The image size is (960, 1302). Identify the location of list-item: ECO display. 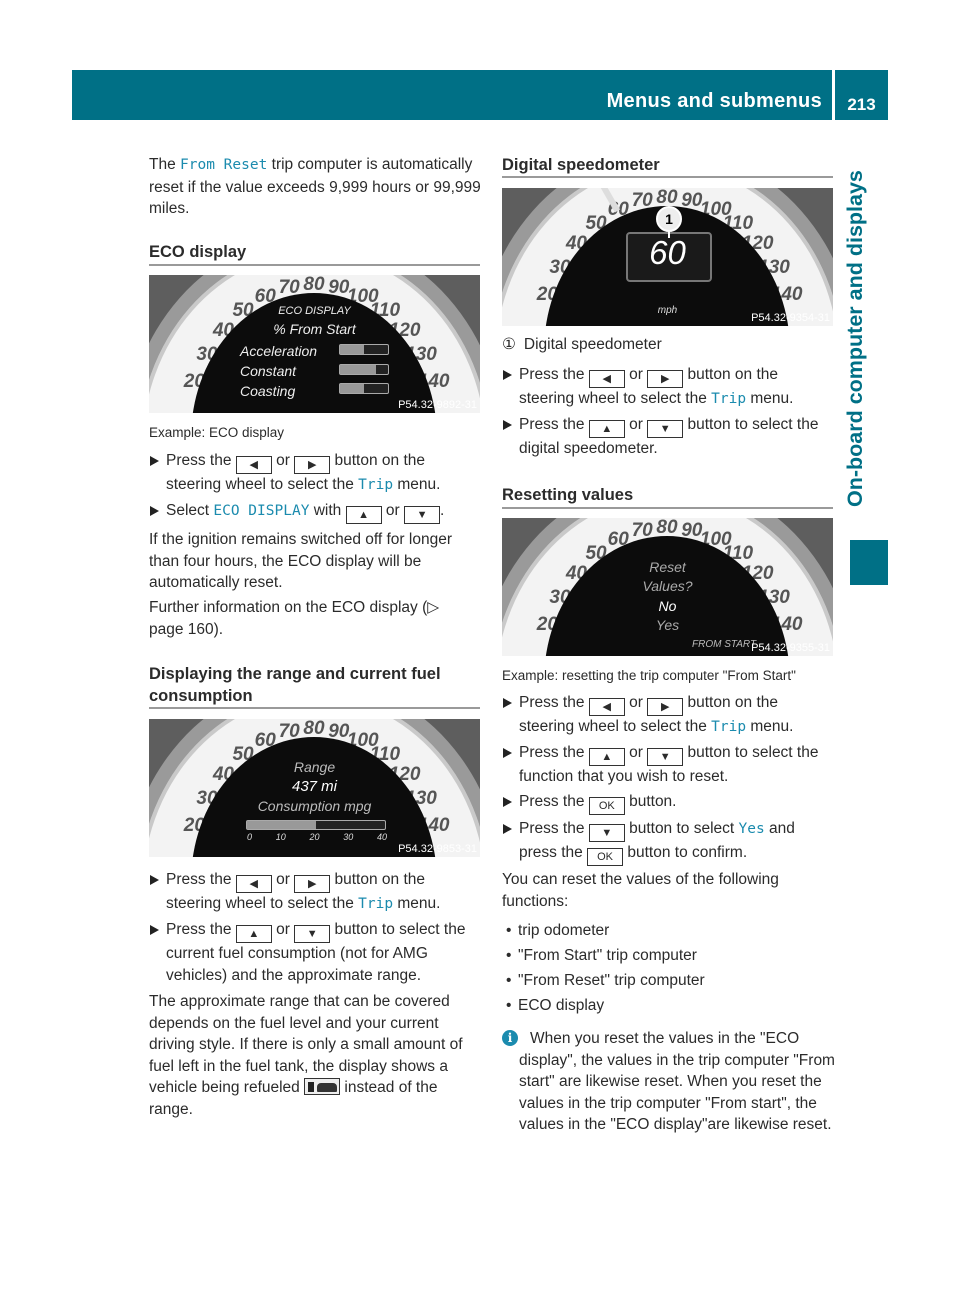
(669, 1005).